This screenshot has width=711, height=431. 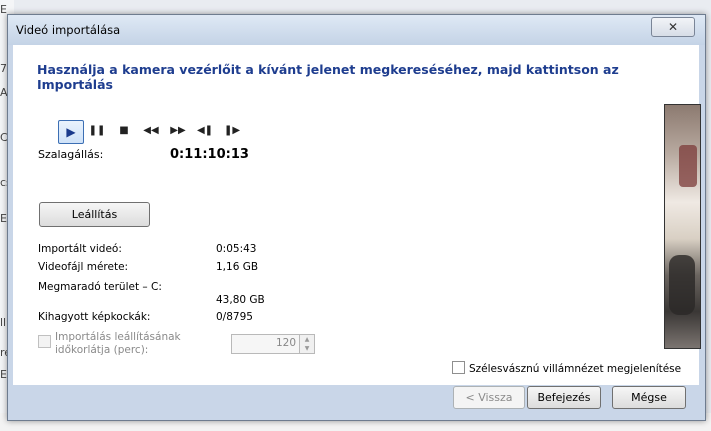 I want to click on step-back-button: ◀❚, so click(x=205, y=131).